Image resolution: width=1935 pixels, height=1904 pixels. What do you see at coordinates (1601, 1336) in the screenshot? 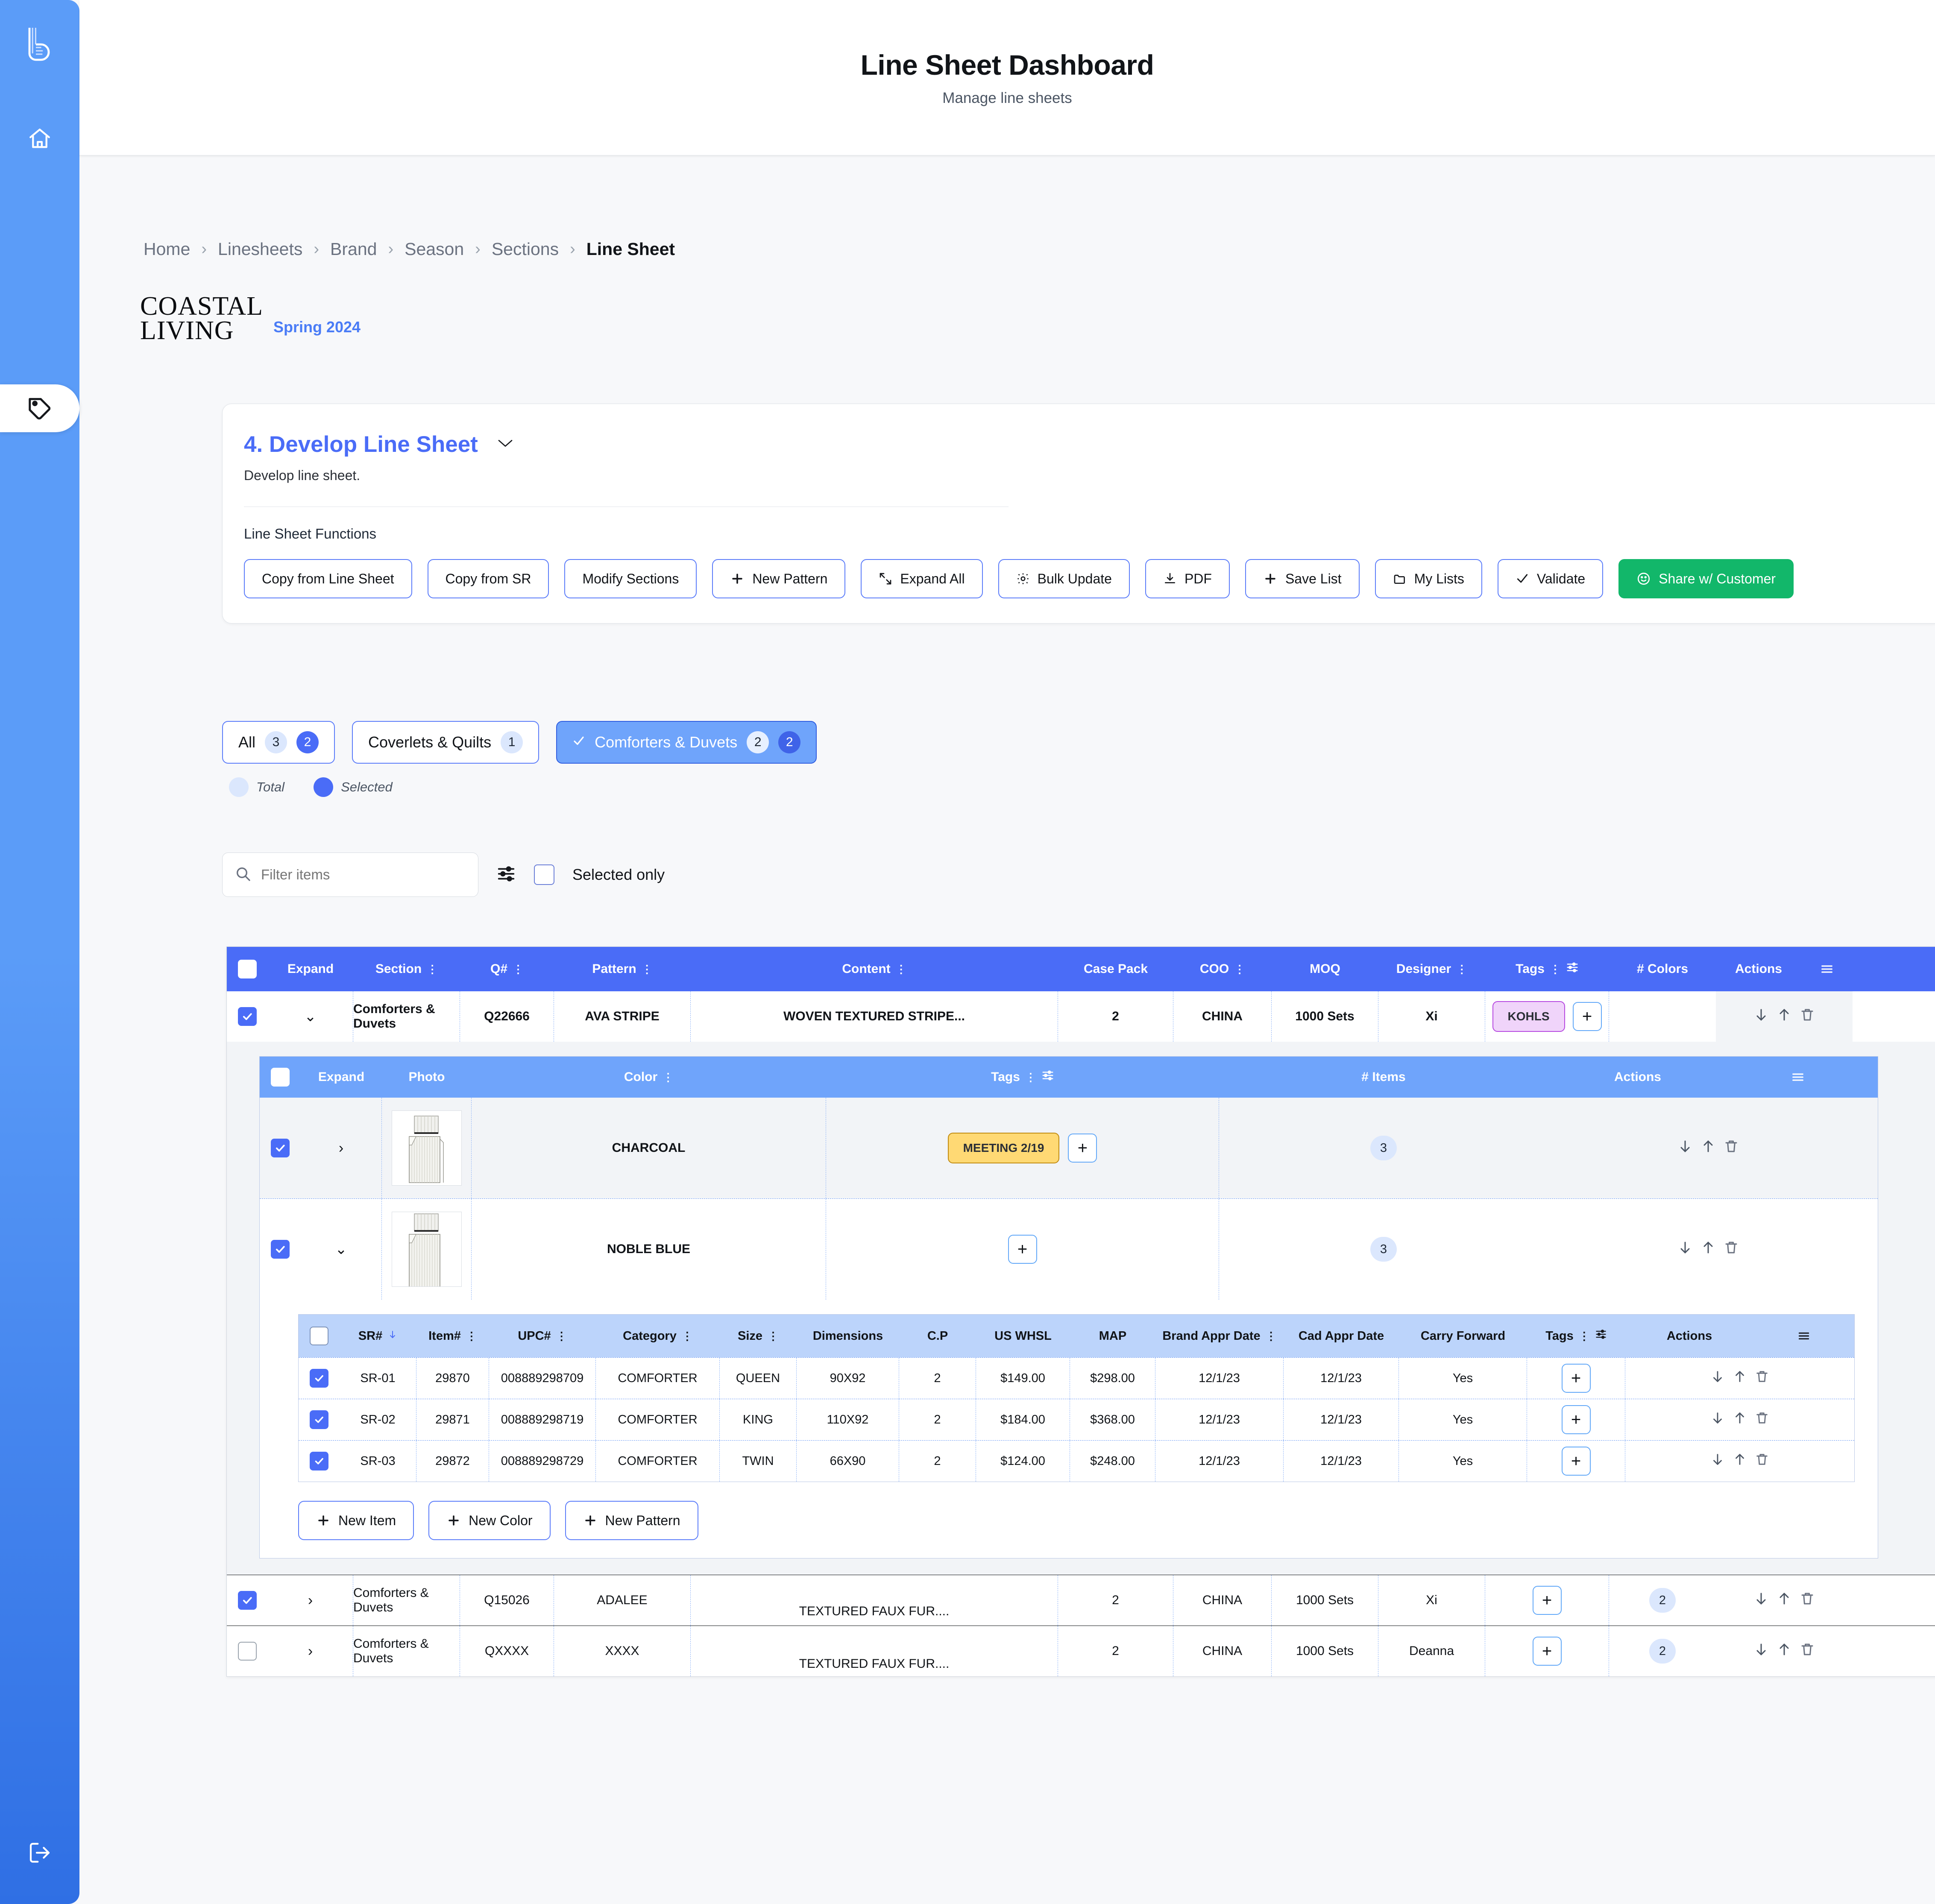
I see `tags-filter-icon` at bounding box center [1601, 1336].